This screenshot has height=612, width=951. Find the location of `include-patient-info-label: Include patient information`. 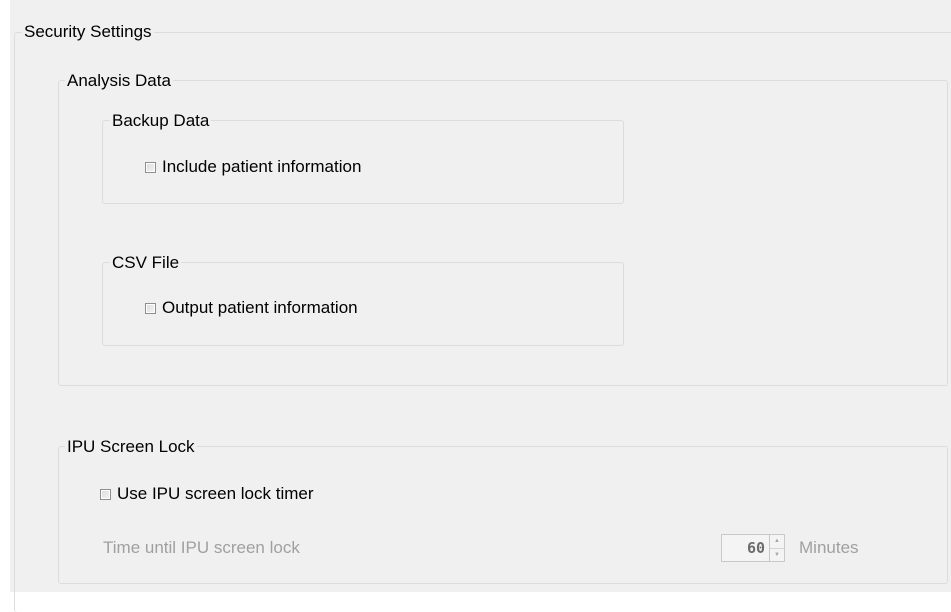

include-patient-info-label: Include patient information is located at coordinates (262, 166).